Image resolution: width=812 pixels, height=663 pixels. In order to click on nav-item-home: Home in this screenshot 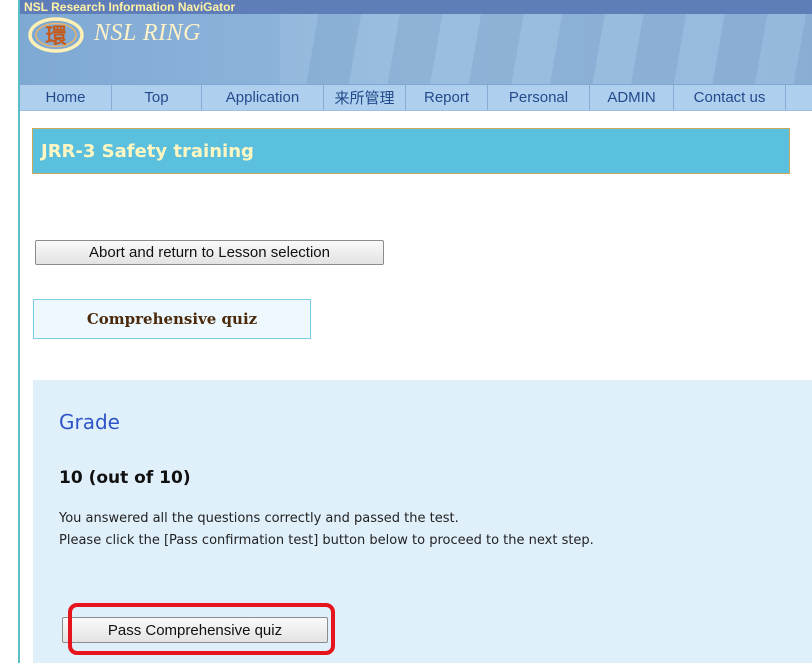, I will do `click(66, 97)`.